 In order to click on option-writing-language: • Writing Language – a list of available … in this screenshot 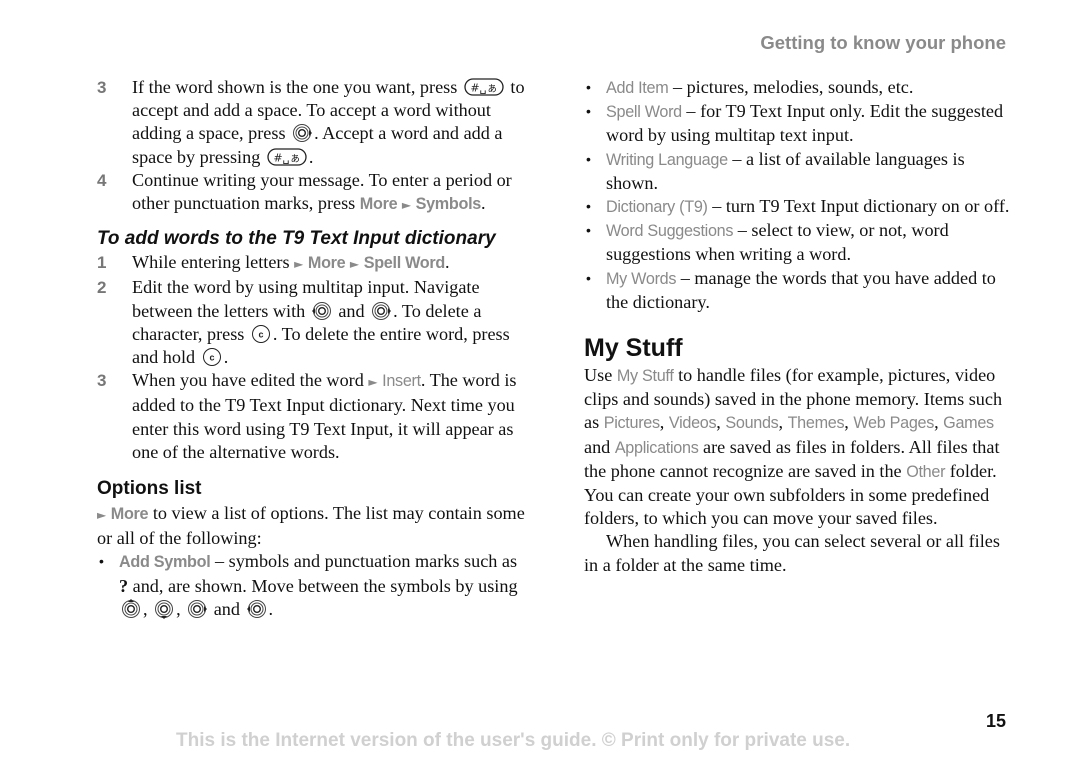, I will do `click(775, 170)`.